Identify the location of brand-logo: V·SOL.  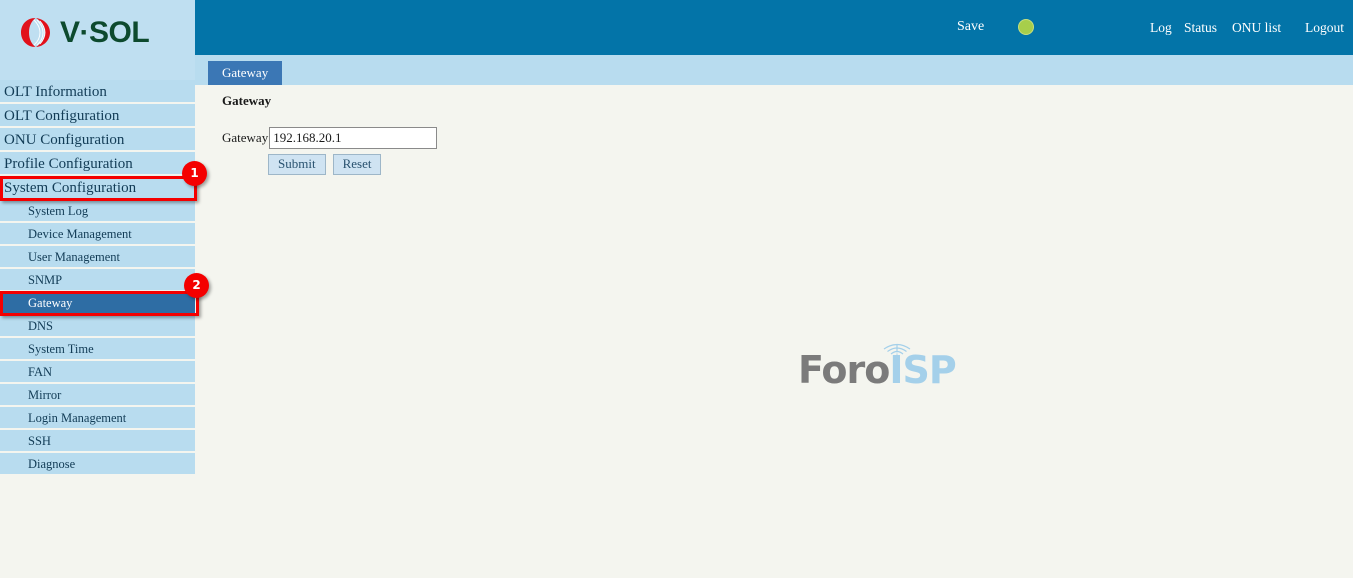
(84, 32).